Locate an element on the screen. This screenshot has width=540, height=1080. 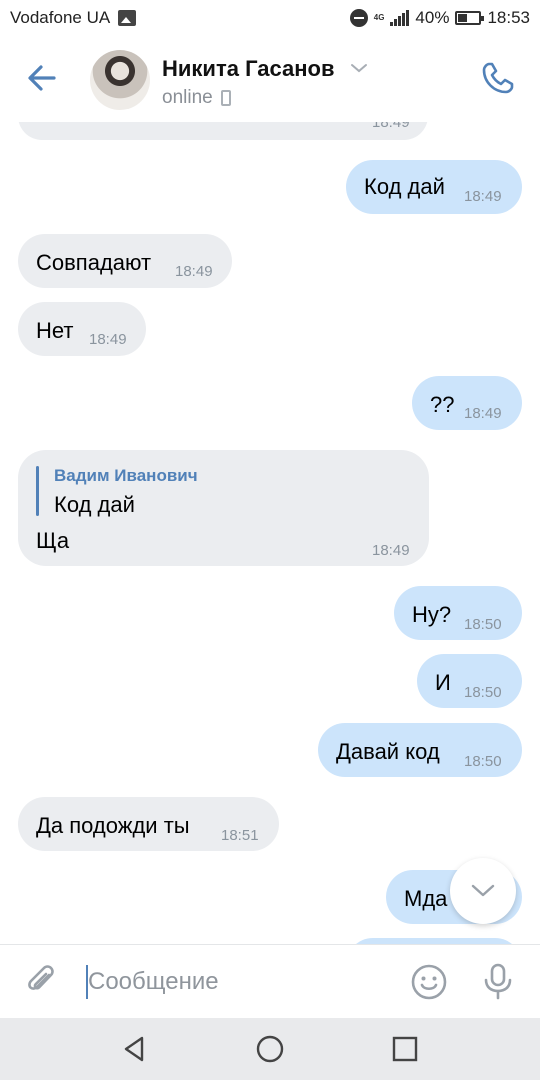
gallery-notification-icon is located at coordinates (127, 18).